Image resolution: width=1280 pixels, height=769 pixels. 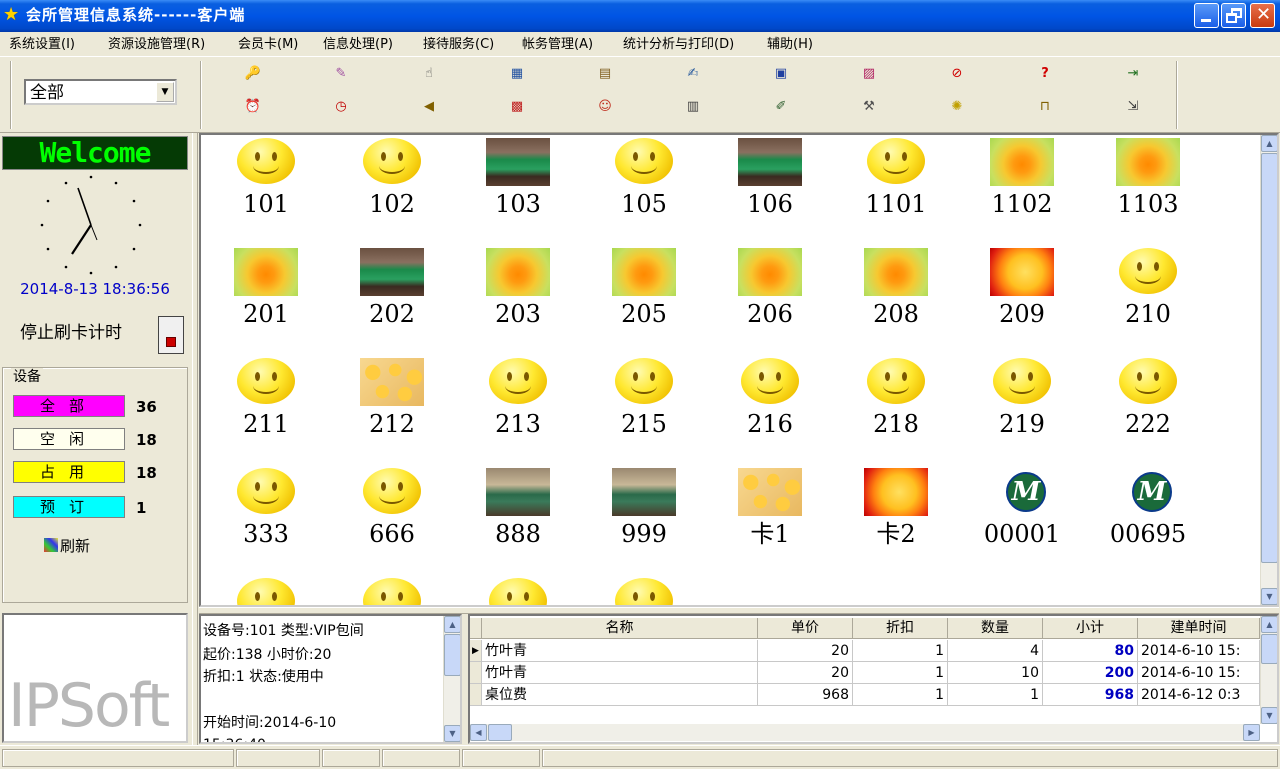 I want to click on menu-reception-service: 接待服务(C), so click(x=458, y=44).